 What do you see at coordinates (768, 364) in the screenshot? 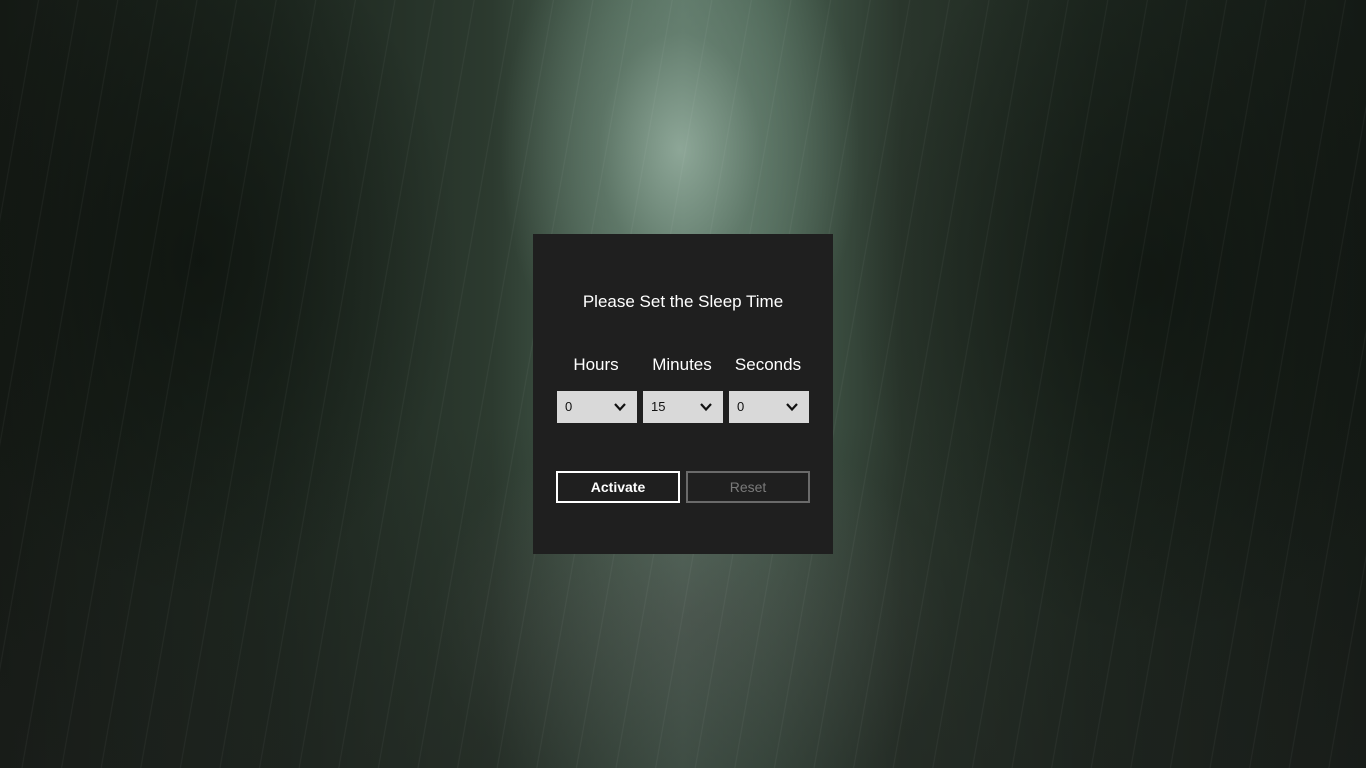
I see `seconds-label: Seconds` at bounding box center [768, 364].